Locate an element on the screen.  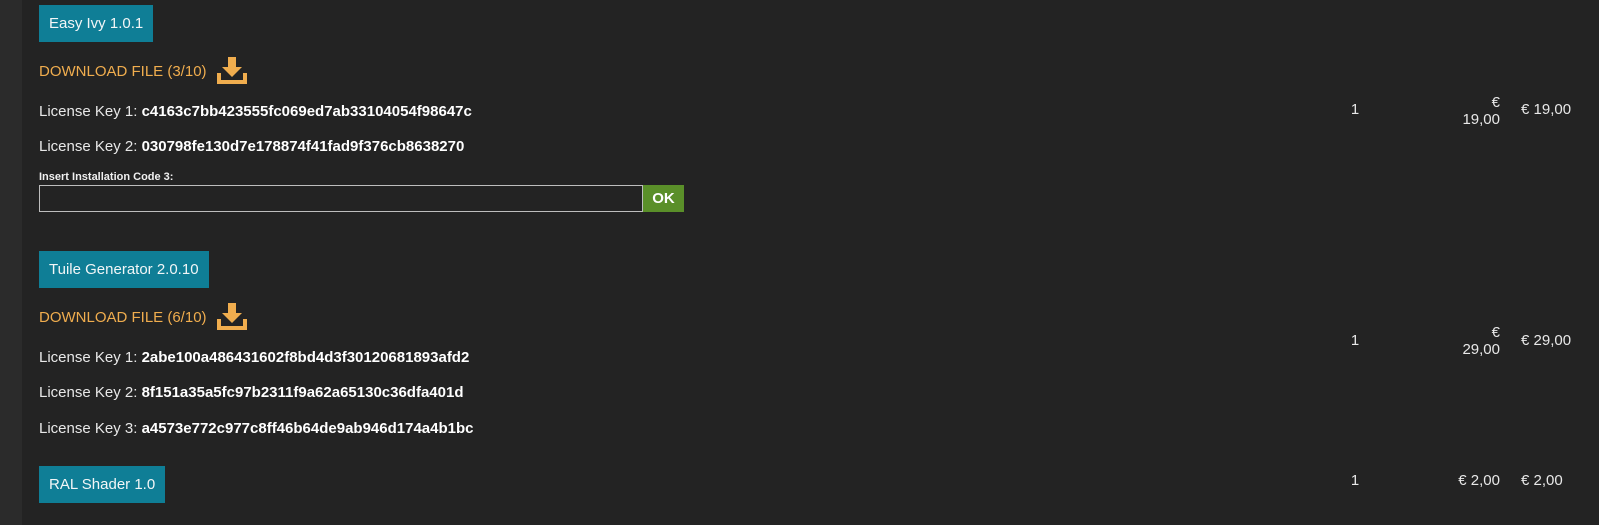
download-link-tuile-generator: DOWNLOAD FILE (6/10) is located at coordinates (144, 317).